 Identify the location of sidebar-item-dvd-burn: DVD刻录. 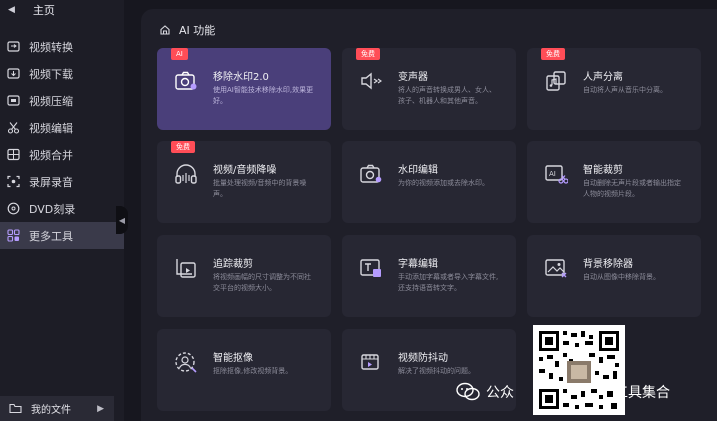
(62, 208).